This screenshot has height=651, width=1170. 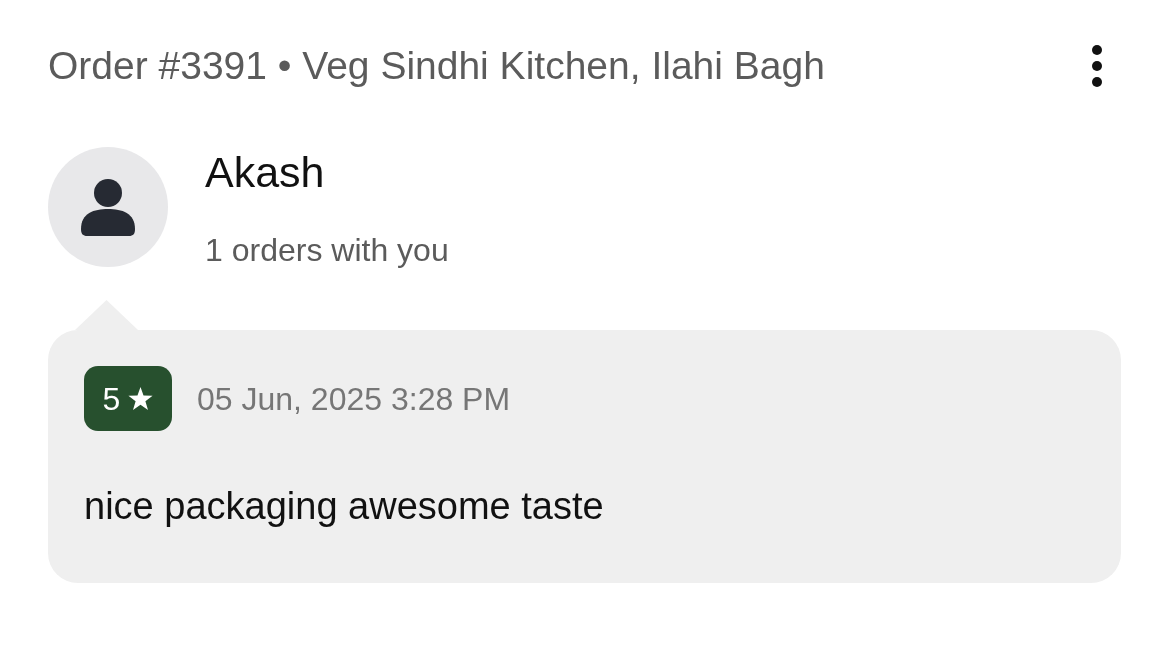 What do you see at coordinates (327, 250) in the screenshot?
I see `order-count: 1 orders with you` at bounding box center [327, 250].